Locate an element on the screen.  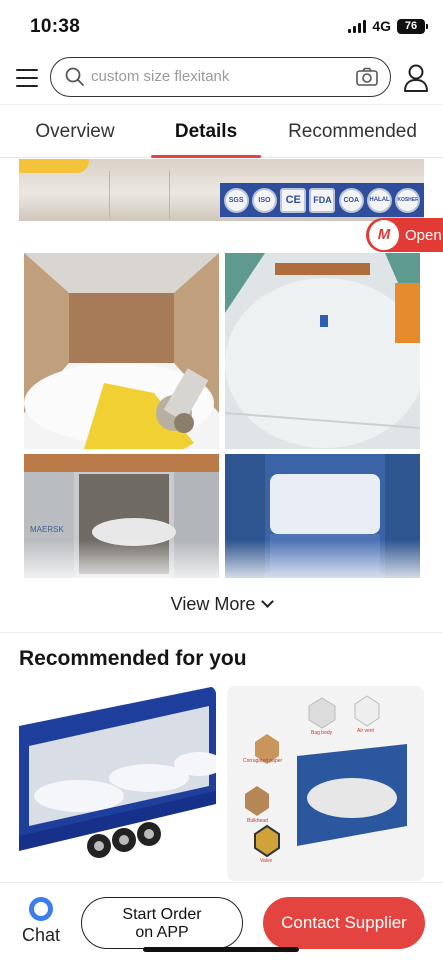
chat-icon is located at coordinates (41, 909).